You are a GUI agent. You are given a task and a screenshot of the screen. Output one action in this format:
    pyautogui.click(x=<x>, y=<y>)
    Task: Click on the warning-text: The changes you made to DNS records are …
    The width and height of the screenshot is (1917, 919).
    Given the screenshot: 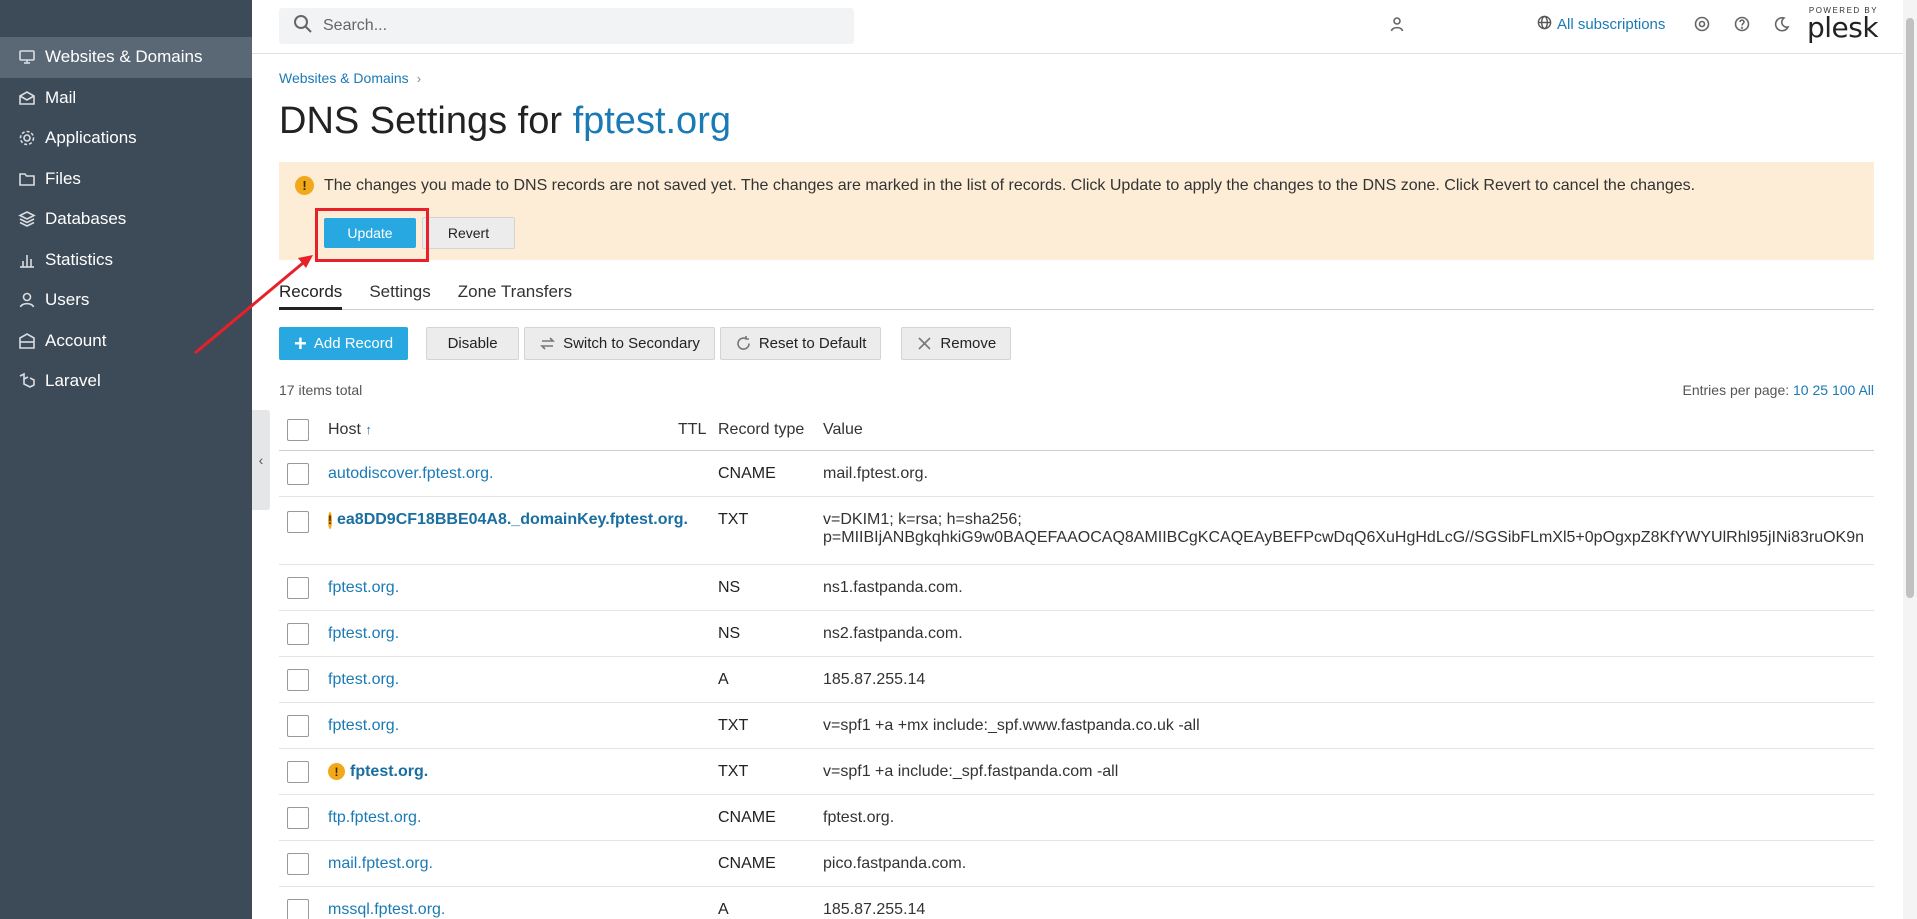 What is the action you would take?
    pyautogui.click(x=1010, y=185)
    